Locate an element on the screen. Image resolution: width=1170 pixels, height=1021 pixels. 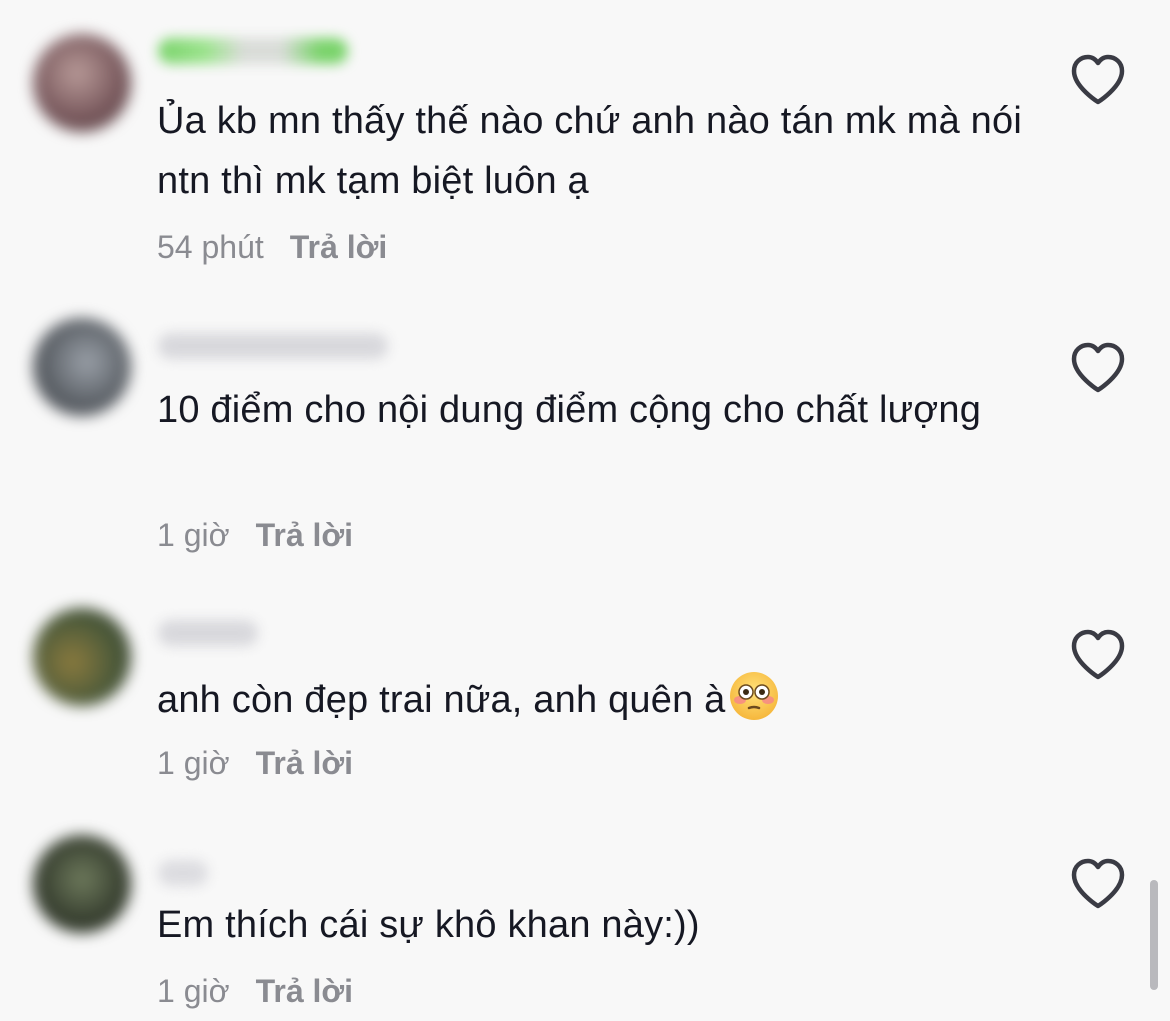
comment-text: anh còn đẹp trai nữa, anh quên à is located at coordinates (597, 700).